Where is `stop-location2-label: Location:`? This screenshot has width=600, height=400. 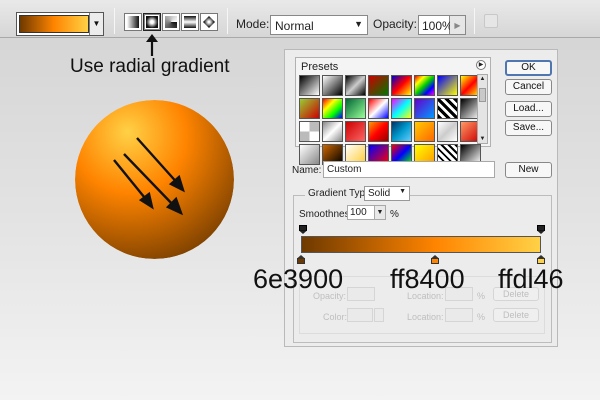 stop-location2-label: Location: is located at coordinates (425, 317).